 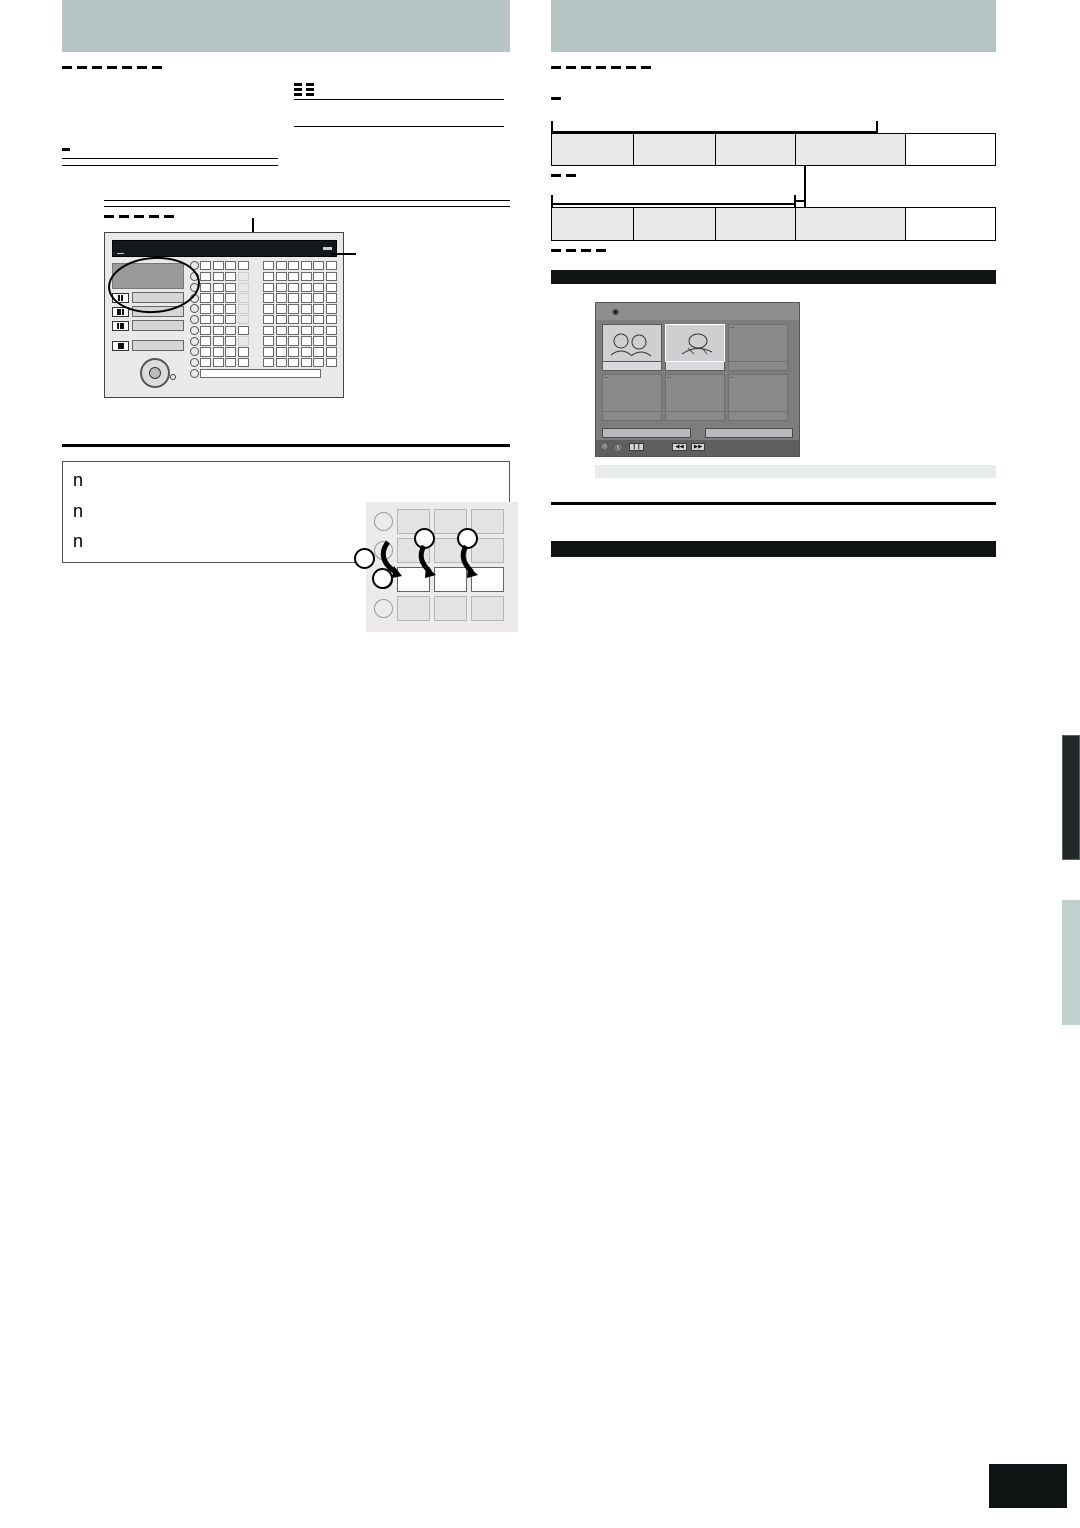 What do you see at coordinates (148, 345) in the screenshot?
I see `set-button-row` at bounding box center [148, 345].